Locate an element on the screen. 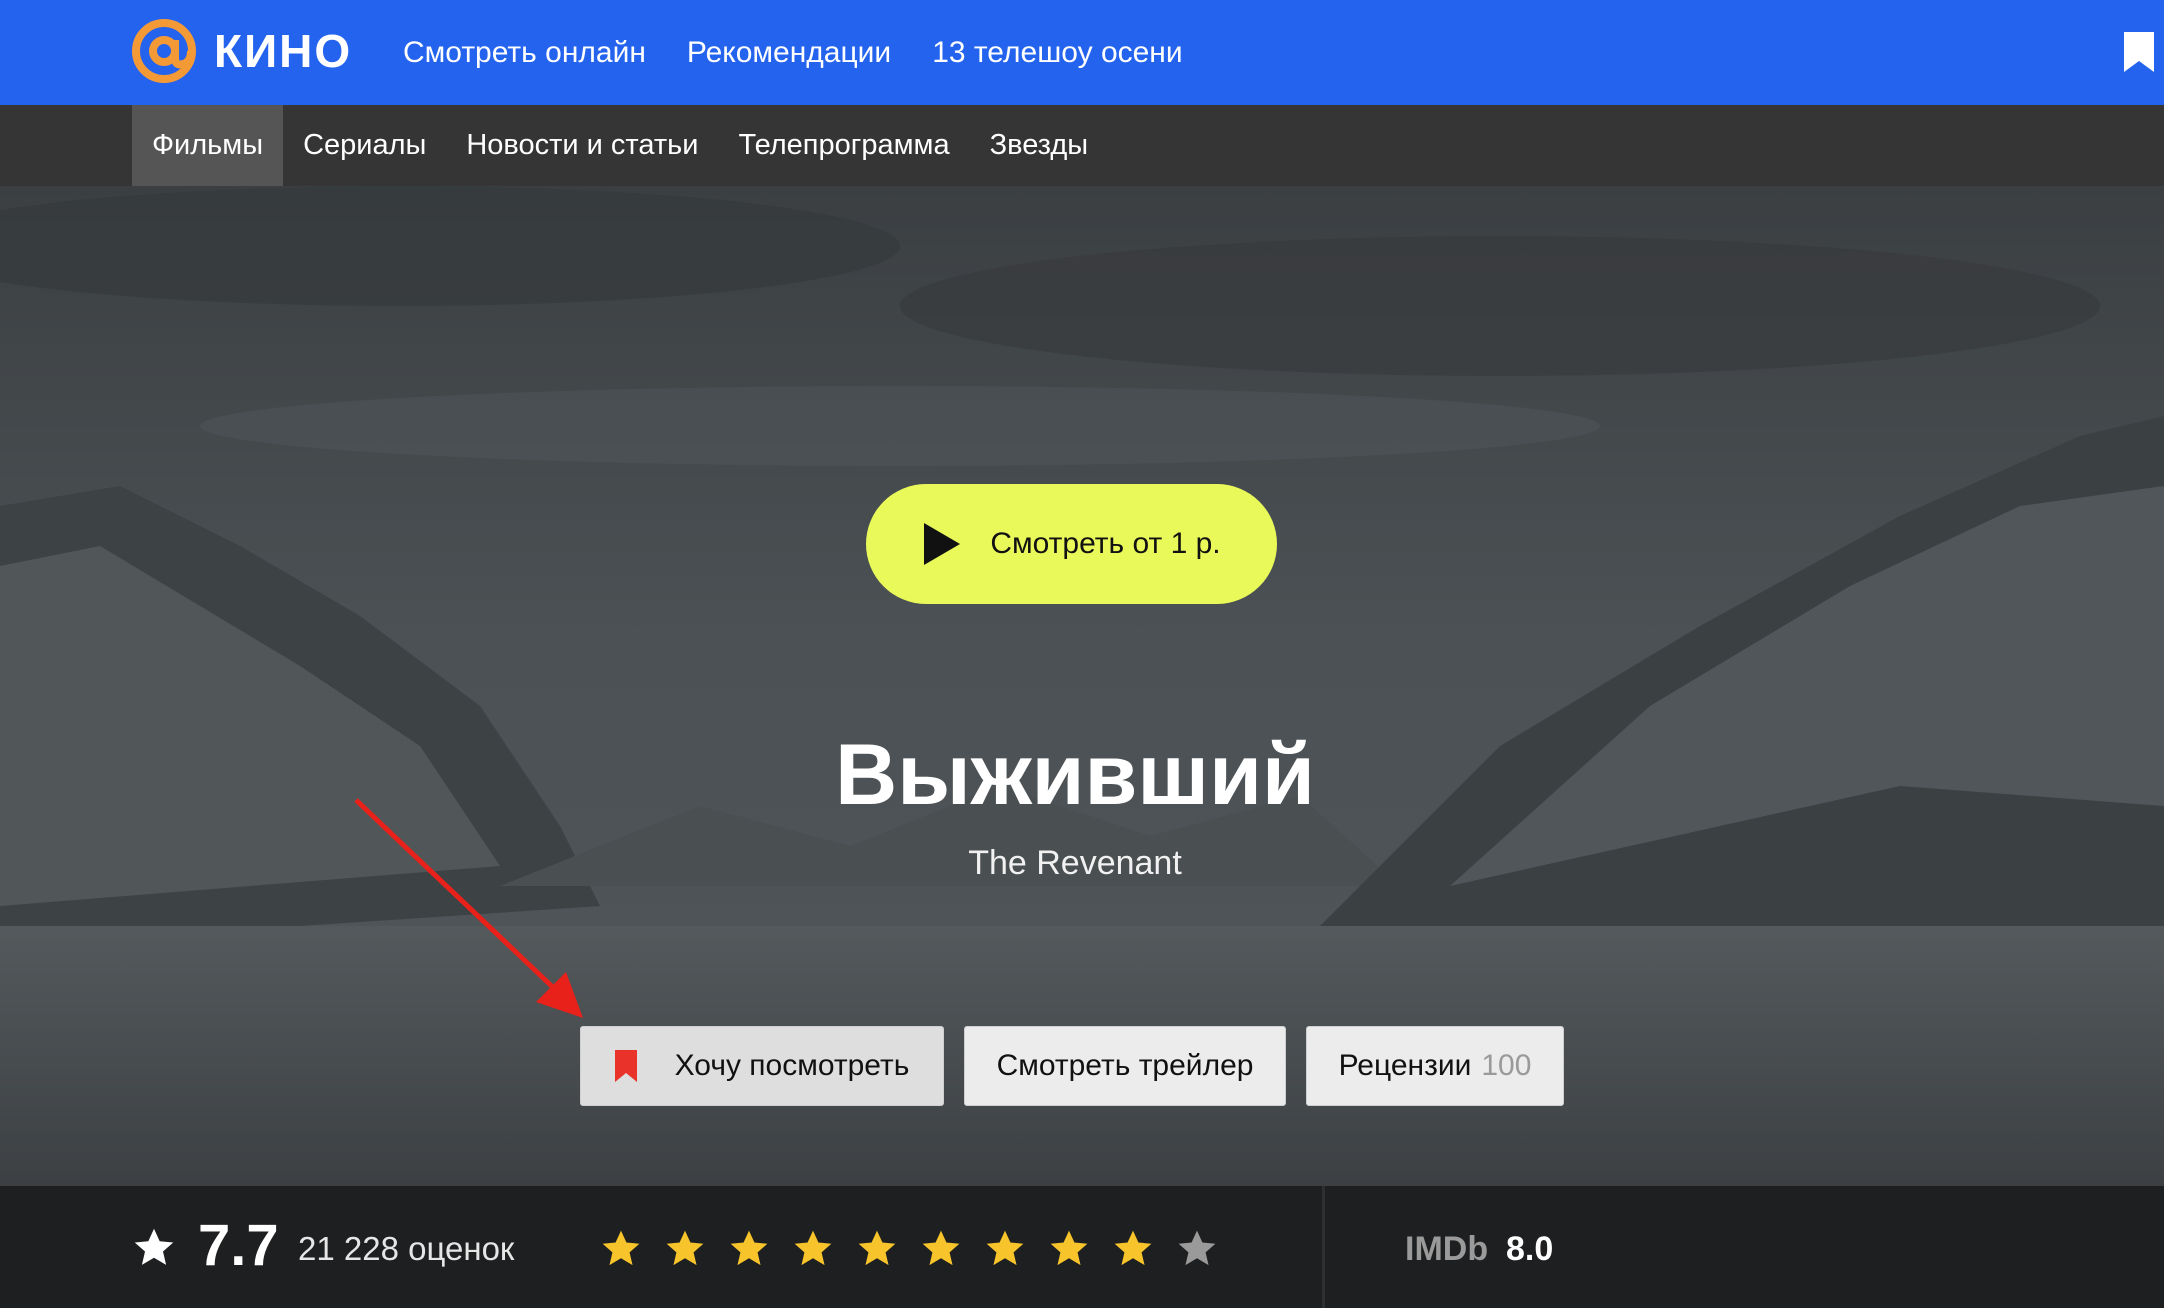 The width and height of the screenshot is (2164, 1308). reviews-button: Рецензии 100 is located at coordinates (1435, 1066).